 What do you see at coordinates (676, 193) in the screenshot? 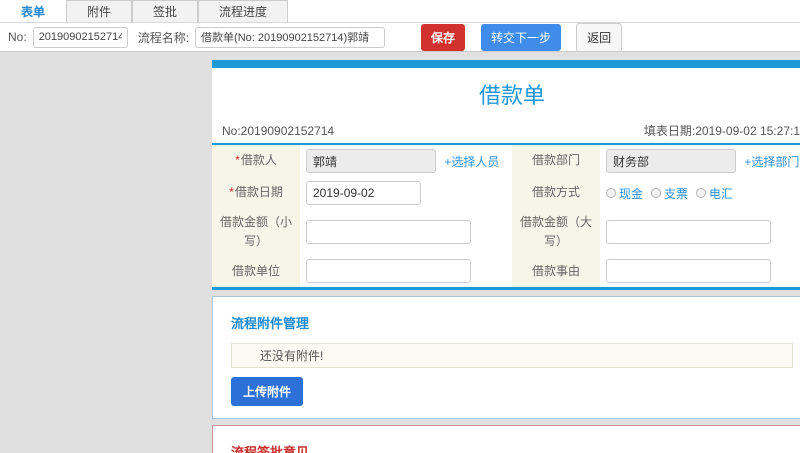
I see `radio-cheque-label: 支票` at bounding box center [676, 193].